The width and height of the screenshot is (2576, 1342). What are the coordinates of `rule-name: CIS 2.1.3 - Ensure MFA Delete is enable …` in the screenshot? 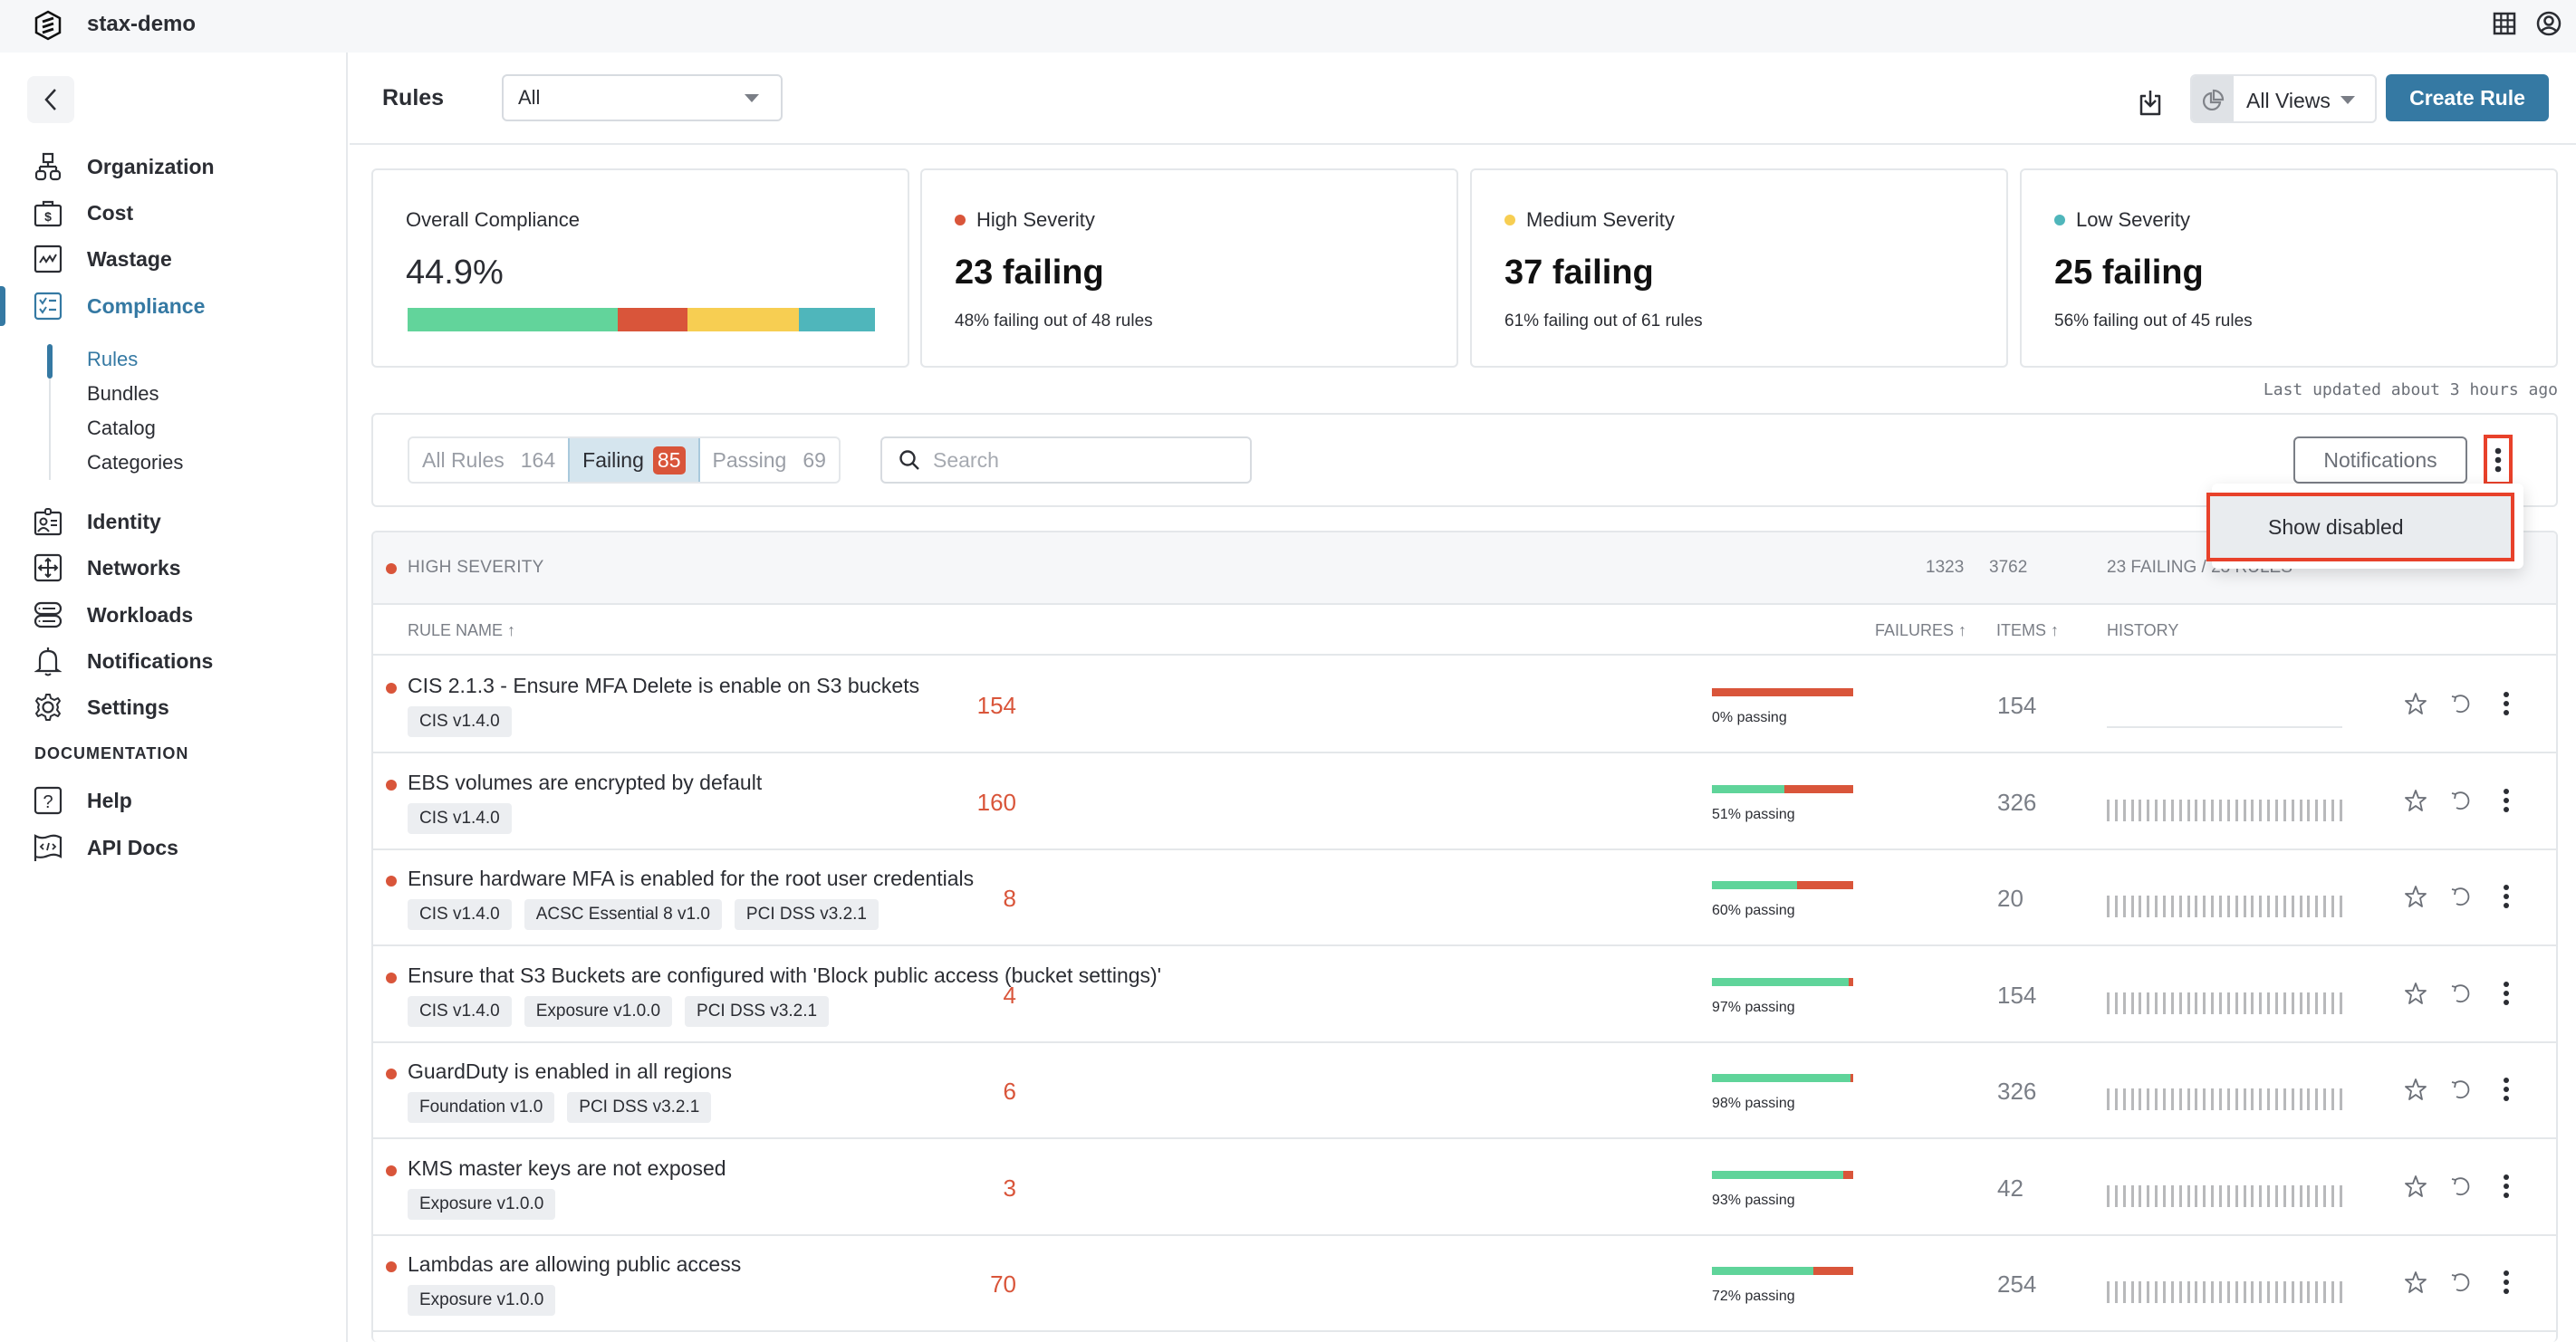 It's located at (663, 686).